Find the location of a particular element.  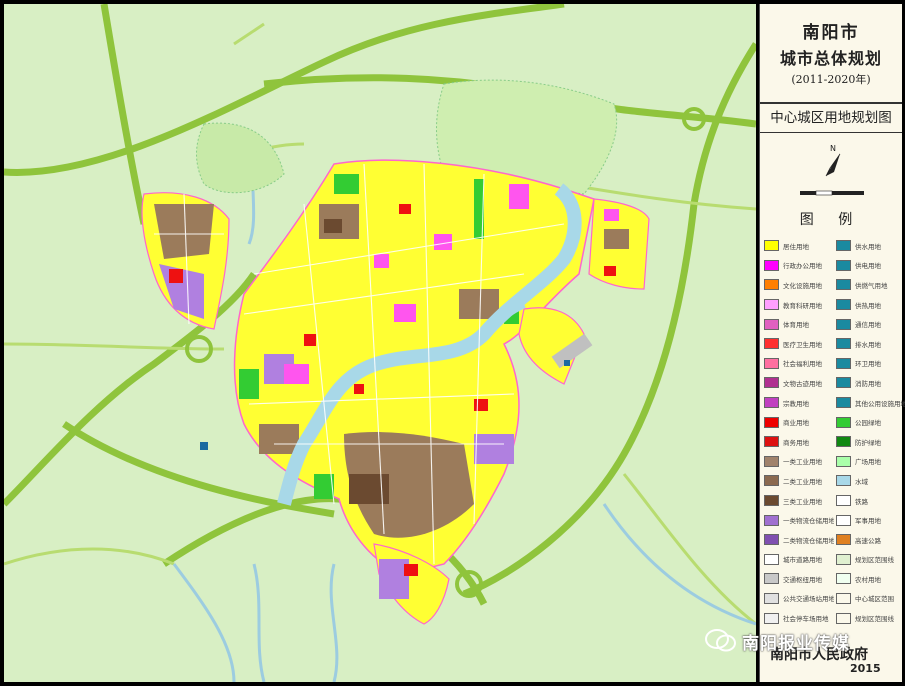

scale-bar-icon is located at coordinates (833, 192).